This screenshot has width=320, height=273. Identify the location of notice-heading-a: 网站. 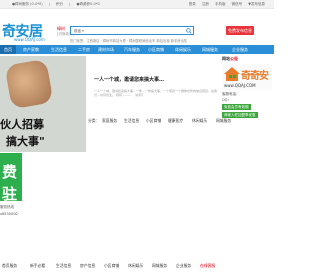
(226, 58).